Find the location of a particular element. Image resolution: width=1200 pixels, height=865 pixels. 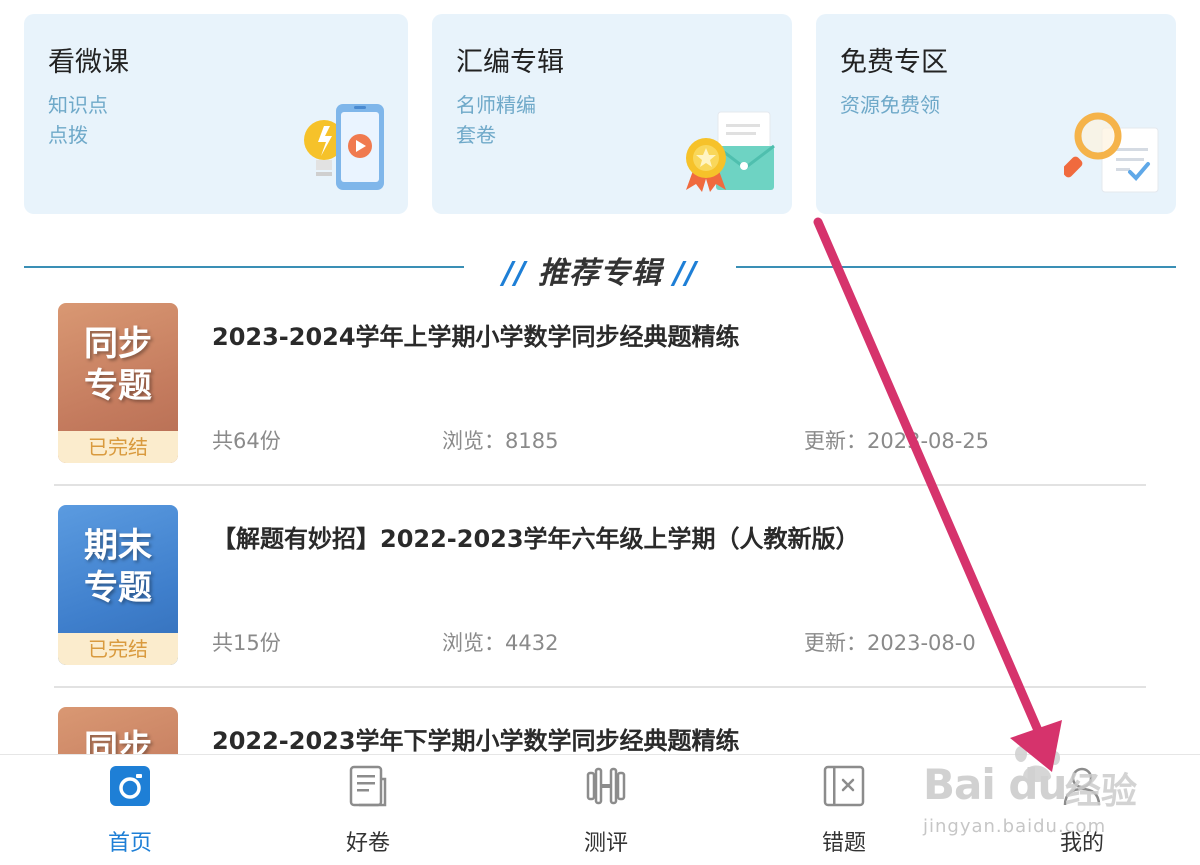

item-views: 浏览：4432 is located at coordinates (500, 643).